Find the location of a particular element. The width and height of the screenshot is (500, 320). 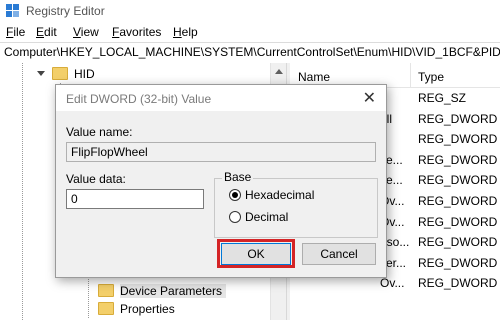

tree-guide-line is located at coordinates (22, 191).